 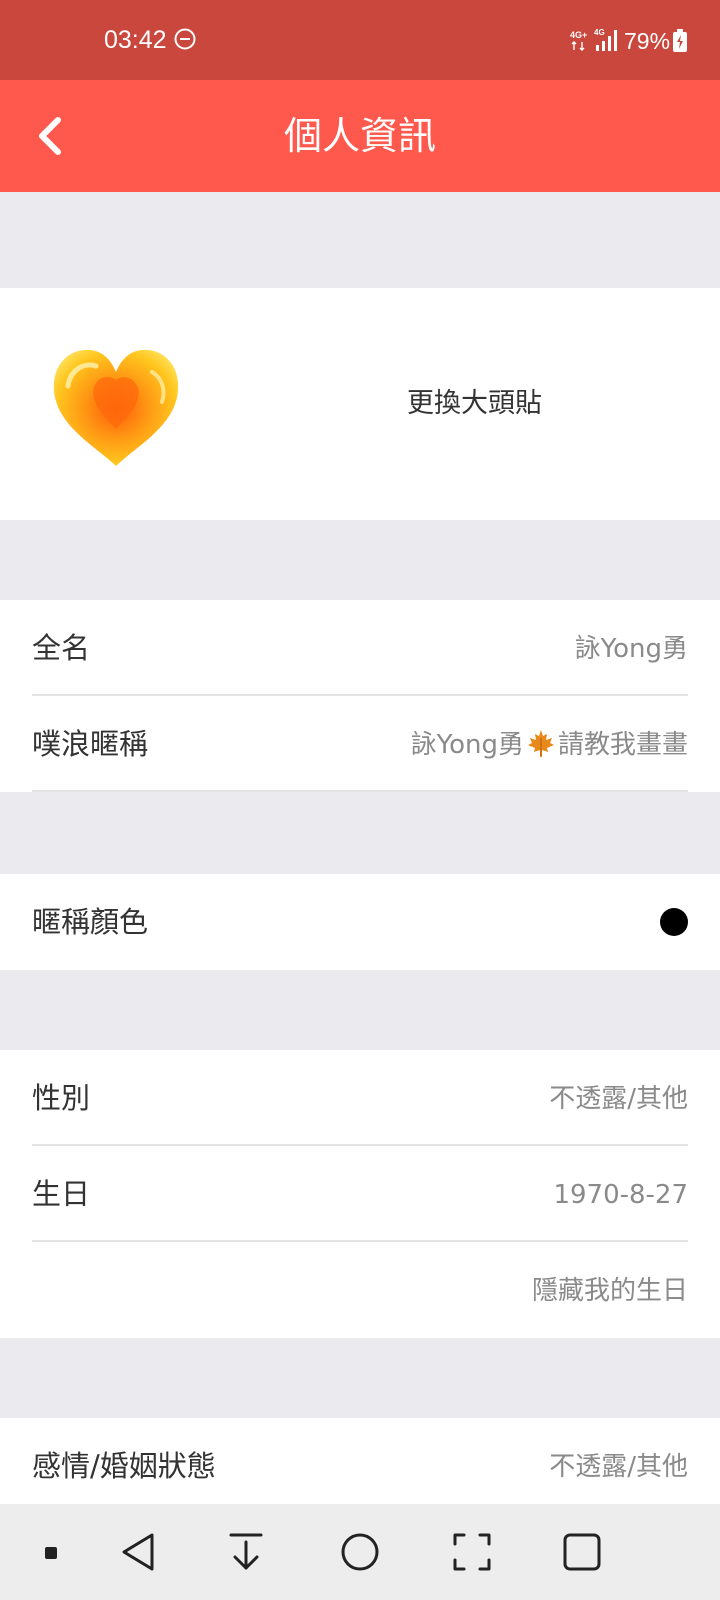 I want to click on cellular-signal-icon: 4G, so click(x=605, y=39).